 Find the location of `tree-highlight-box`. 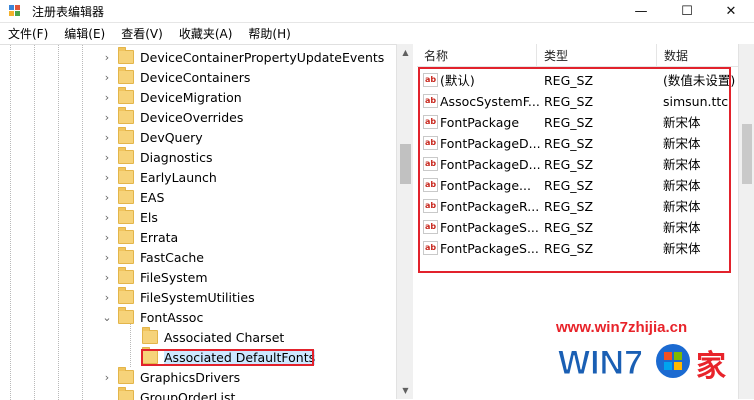

tree-highlight-box is located at coordinates (227, 357).